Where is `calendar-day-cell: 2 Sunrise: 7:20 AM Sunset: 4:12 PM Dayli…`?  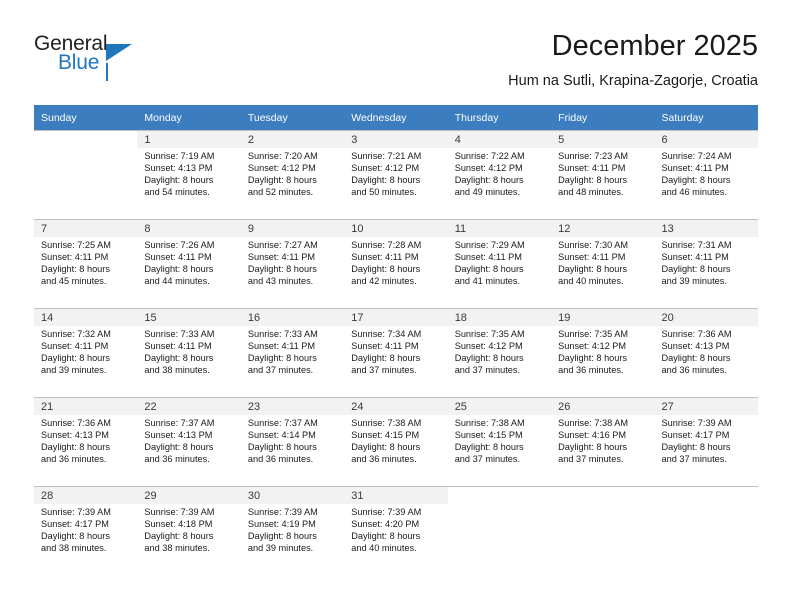
calendar-day-cell: 2 Sunrise: 7:20 AM Sunset: 4:12 PM Dayli… is located at coordinates (292, 174).